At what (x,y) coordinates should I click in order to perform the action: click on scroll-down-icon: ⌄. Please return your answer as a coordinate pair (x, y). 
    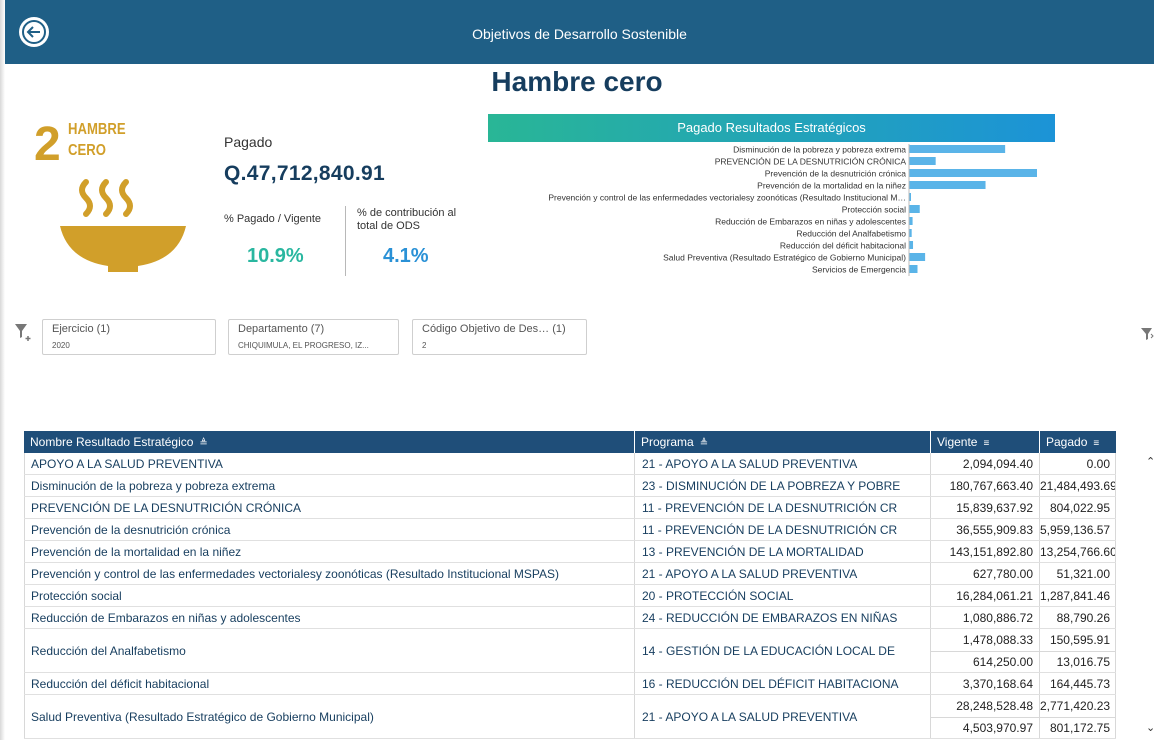
    Looking at the image, I should click on (1150, 727).